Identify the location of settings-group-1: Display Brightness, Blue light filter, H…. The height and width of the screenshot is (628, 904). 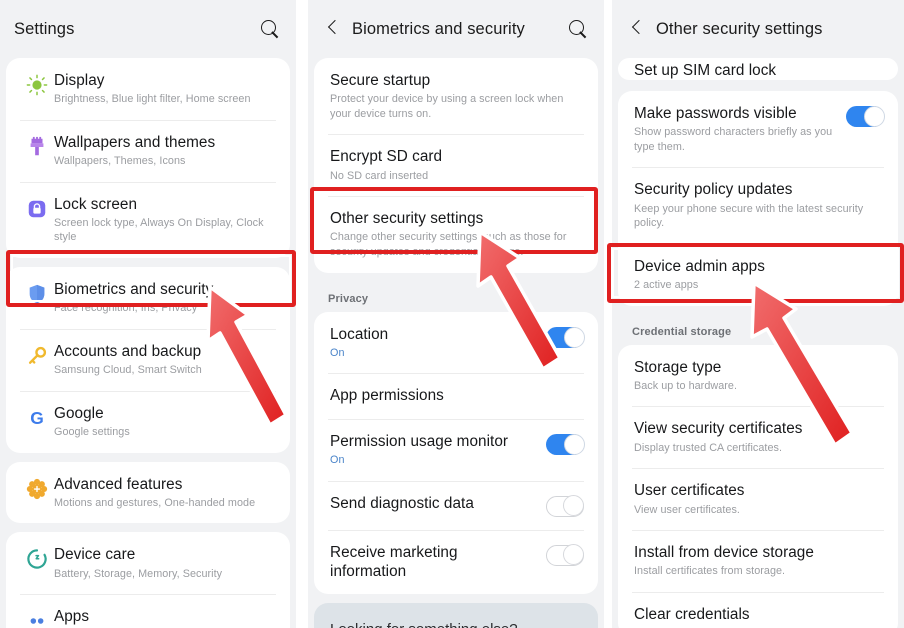
(148, 158).